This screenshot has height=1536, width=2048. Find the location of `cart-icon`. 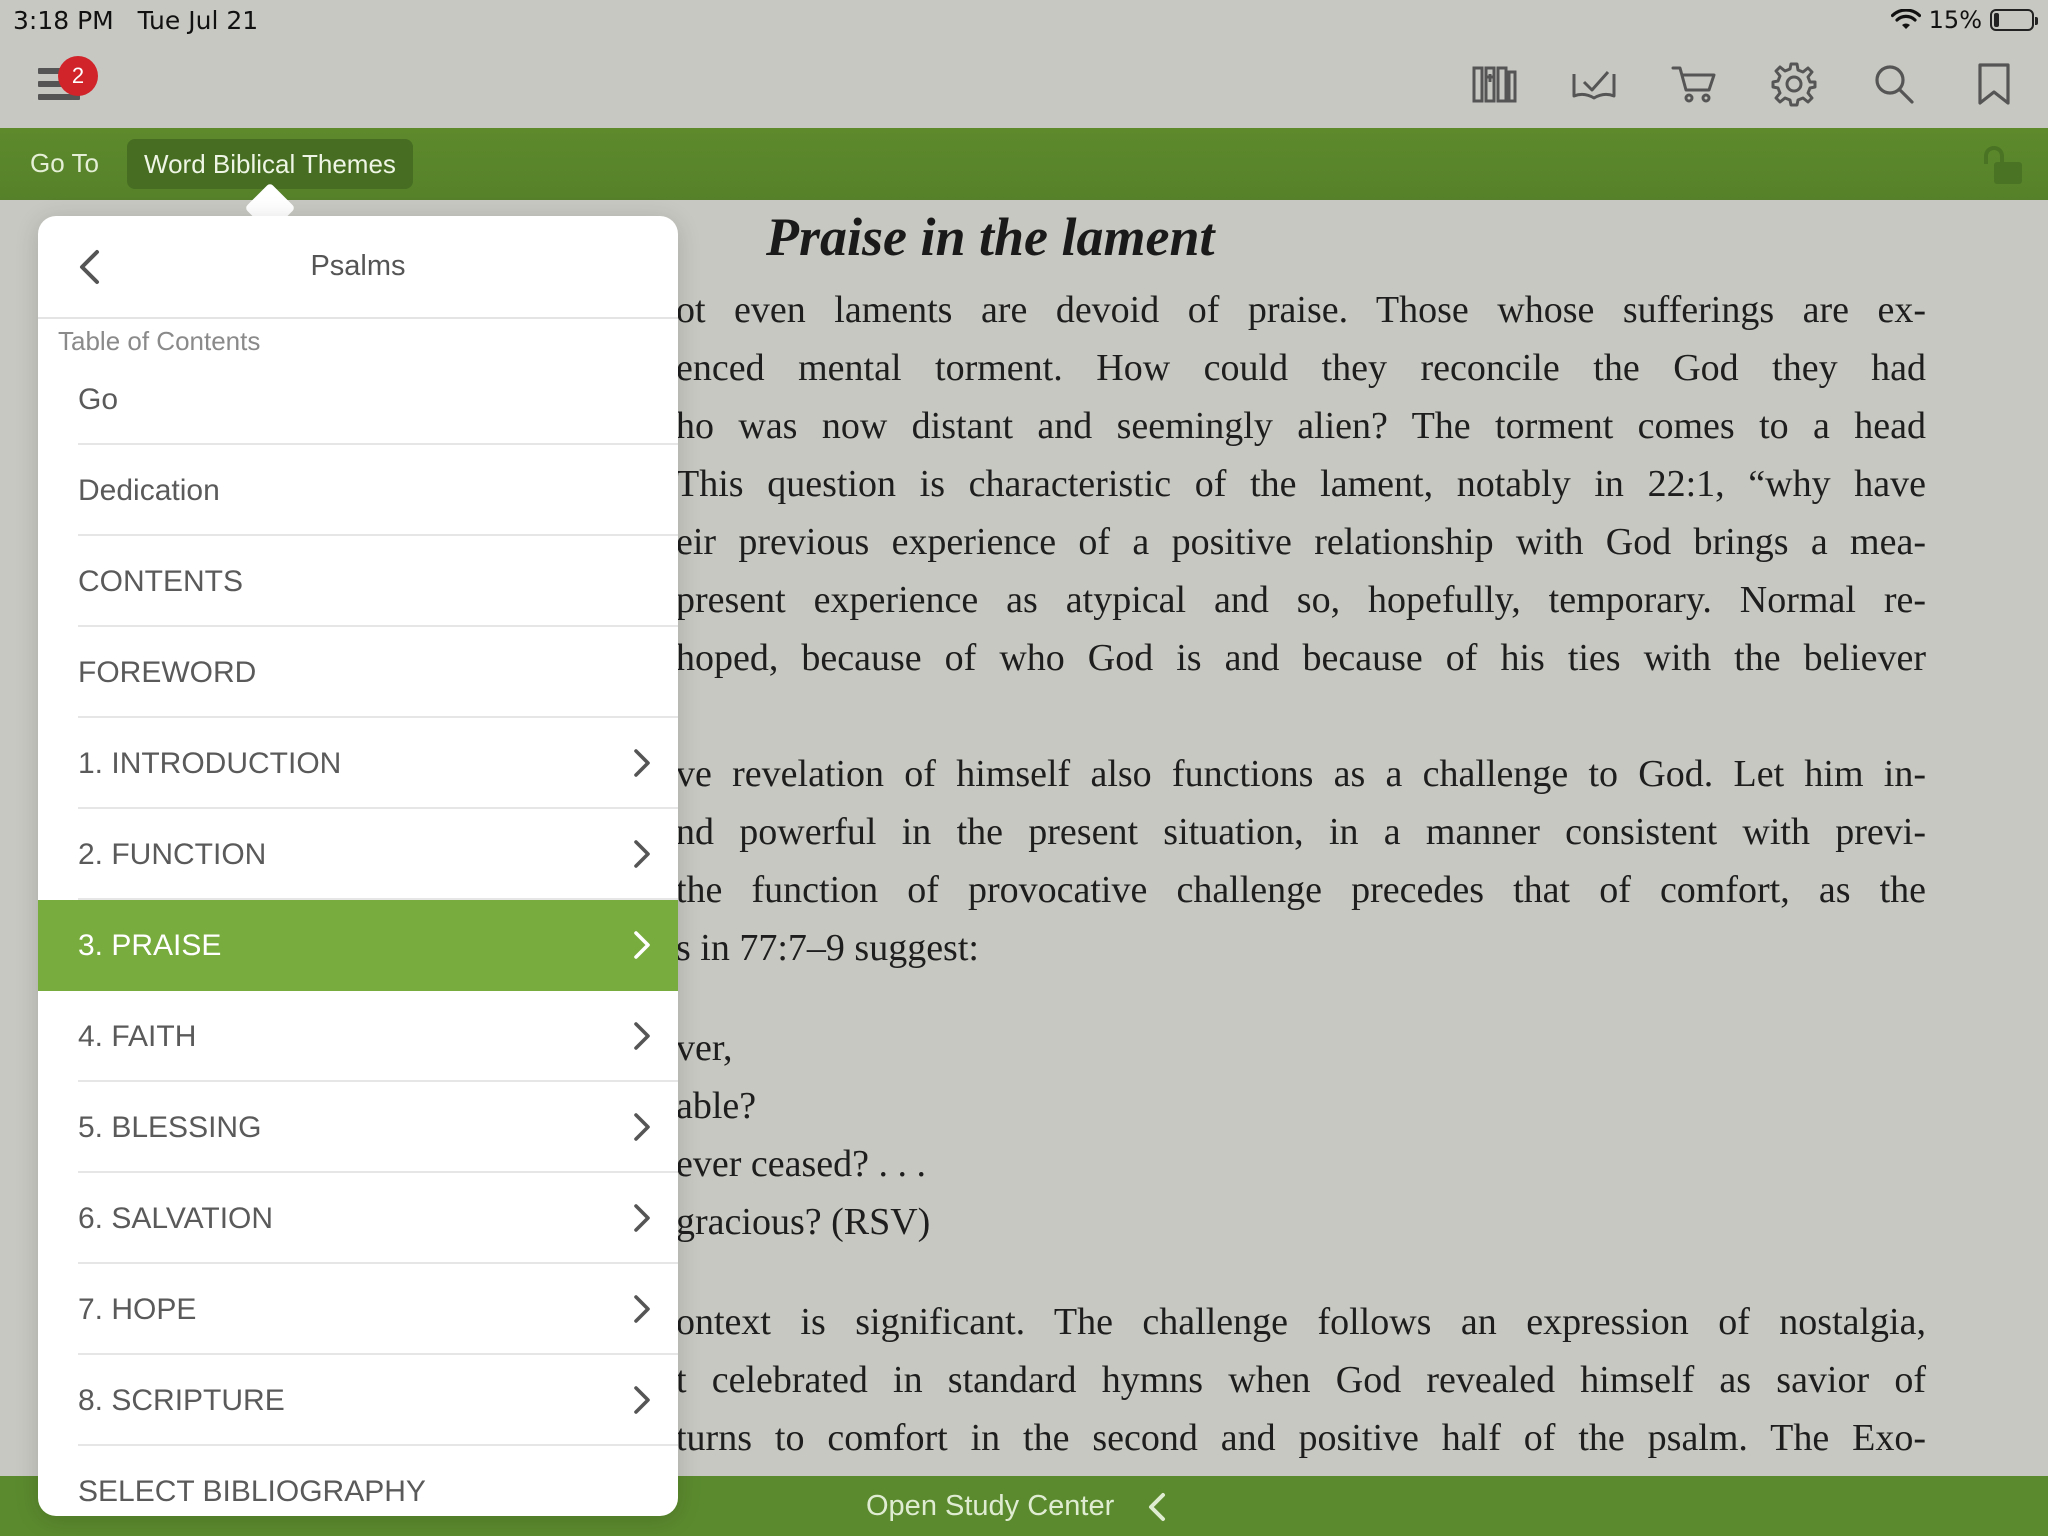

cart-icon is located at coordinates (1694, 84).